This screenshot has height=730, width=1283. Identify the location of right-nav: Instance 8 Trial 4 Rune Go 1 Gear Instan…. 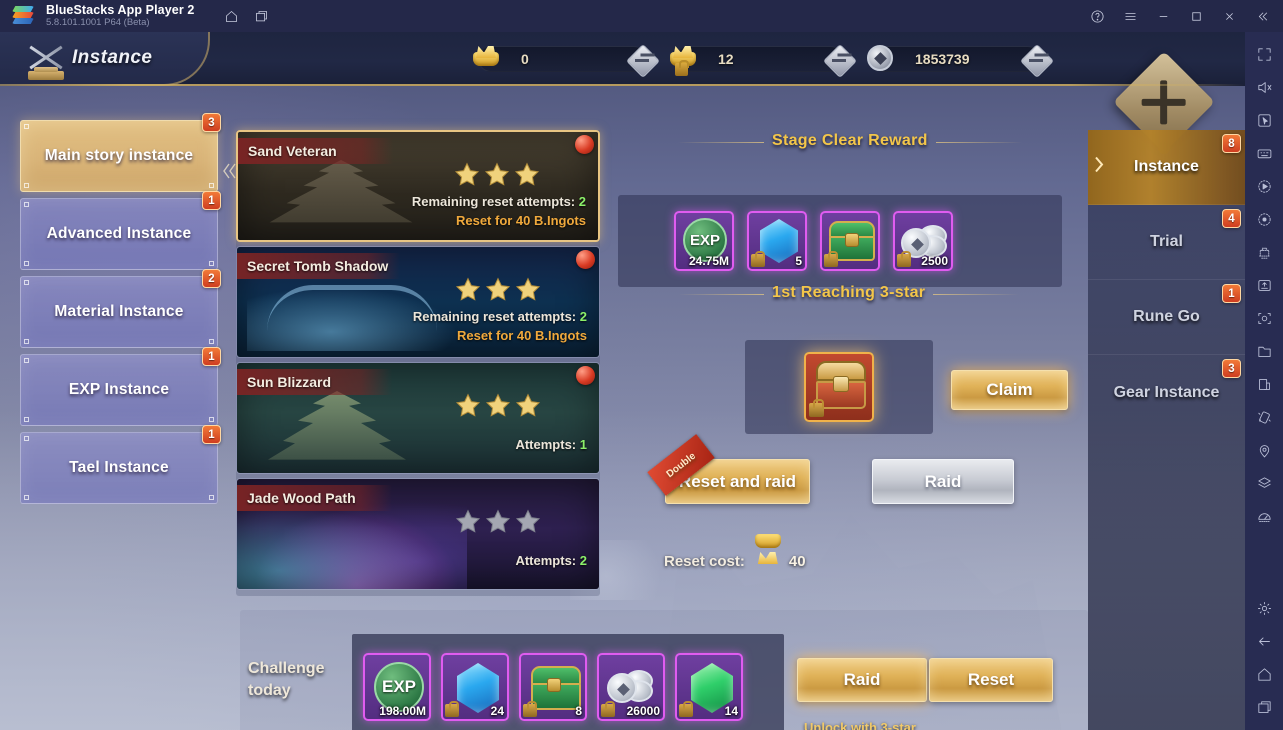
(1166, 280).